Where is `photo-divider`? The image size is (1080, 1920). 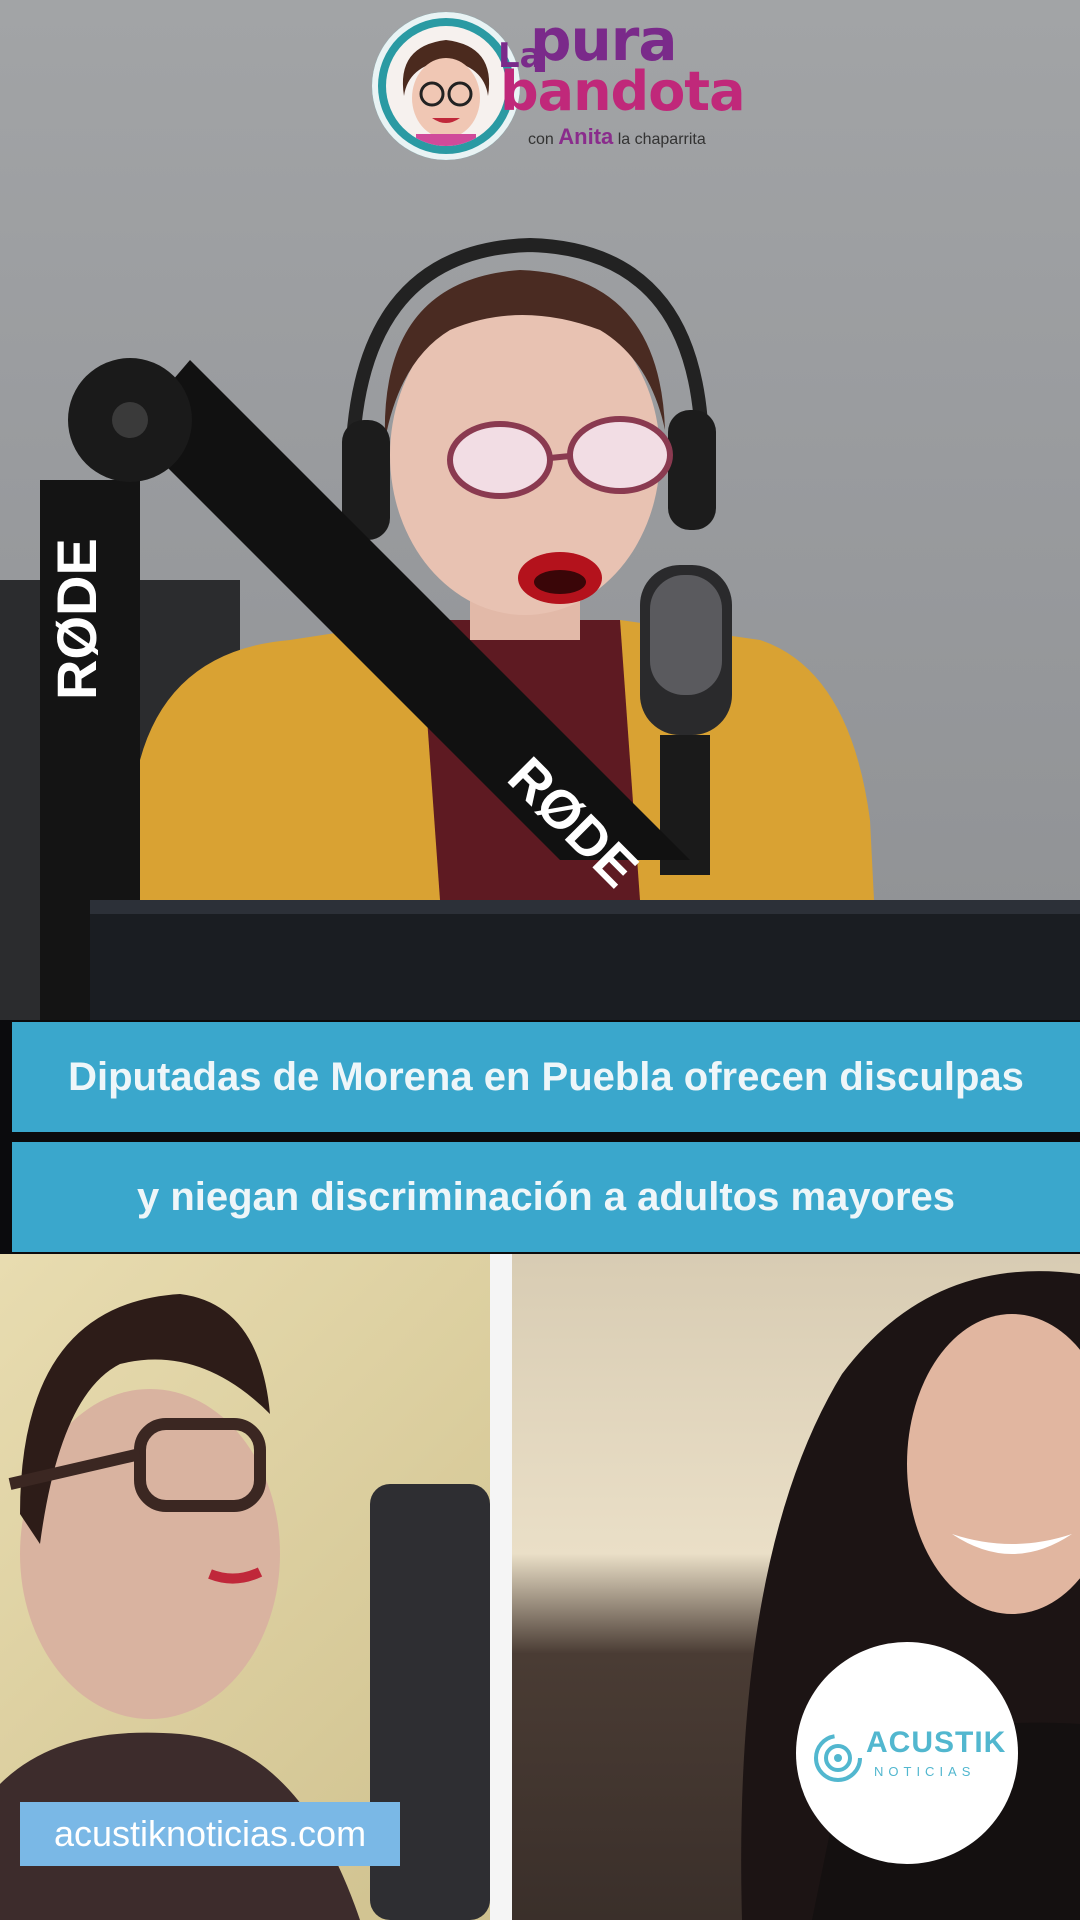 photo-divider is located at coordinates (501, 1587).